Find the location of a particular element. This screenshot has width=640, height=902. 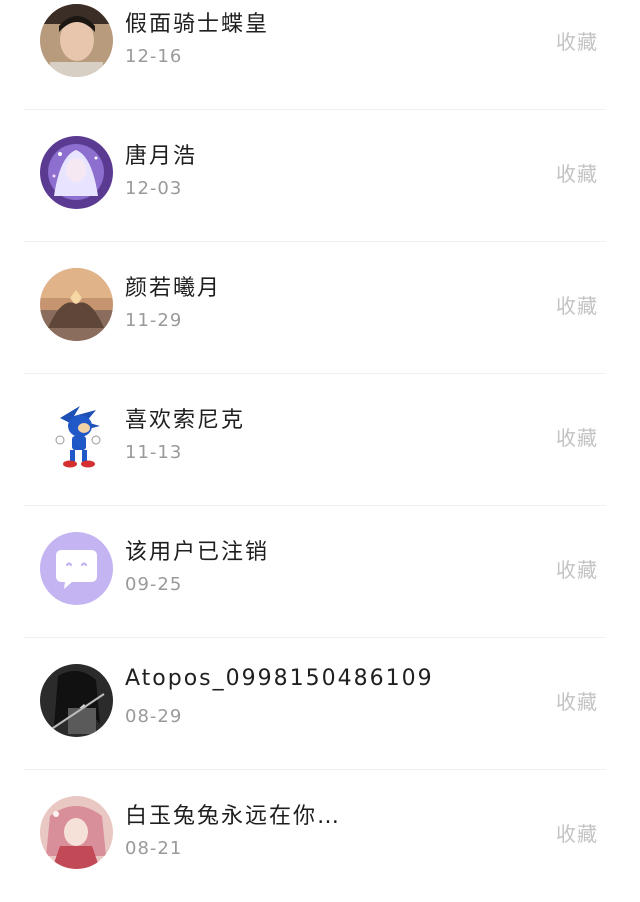

list-item: 该用户已注销 09-25 收藏 is located at coordinates (320, 572).